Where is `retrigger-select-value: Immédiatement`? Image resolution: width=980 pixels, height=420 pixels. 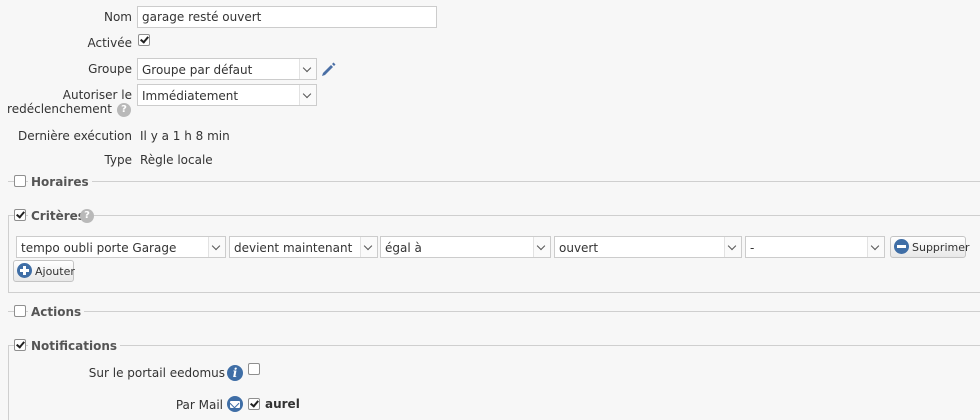 retrigger-select-value: Immédiatement is located at coordinates (190, 96).